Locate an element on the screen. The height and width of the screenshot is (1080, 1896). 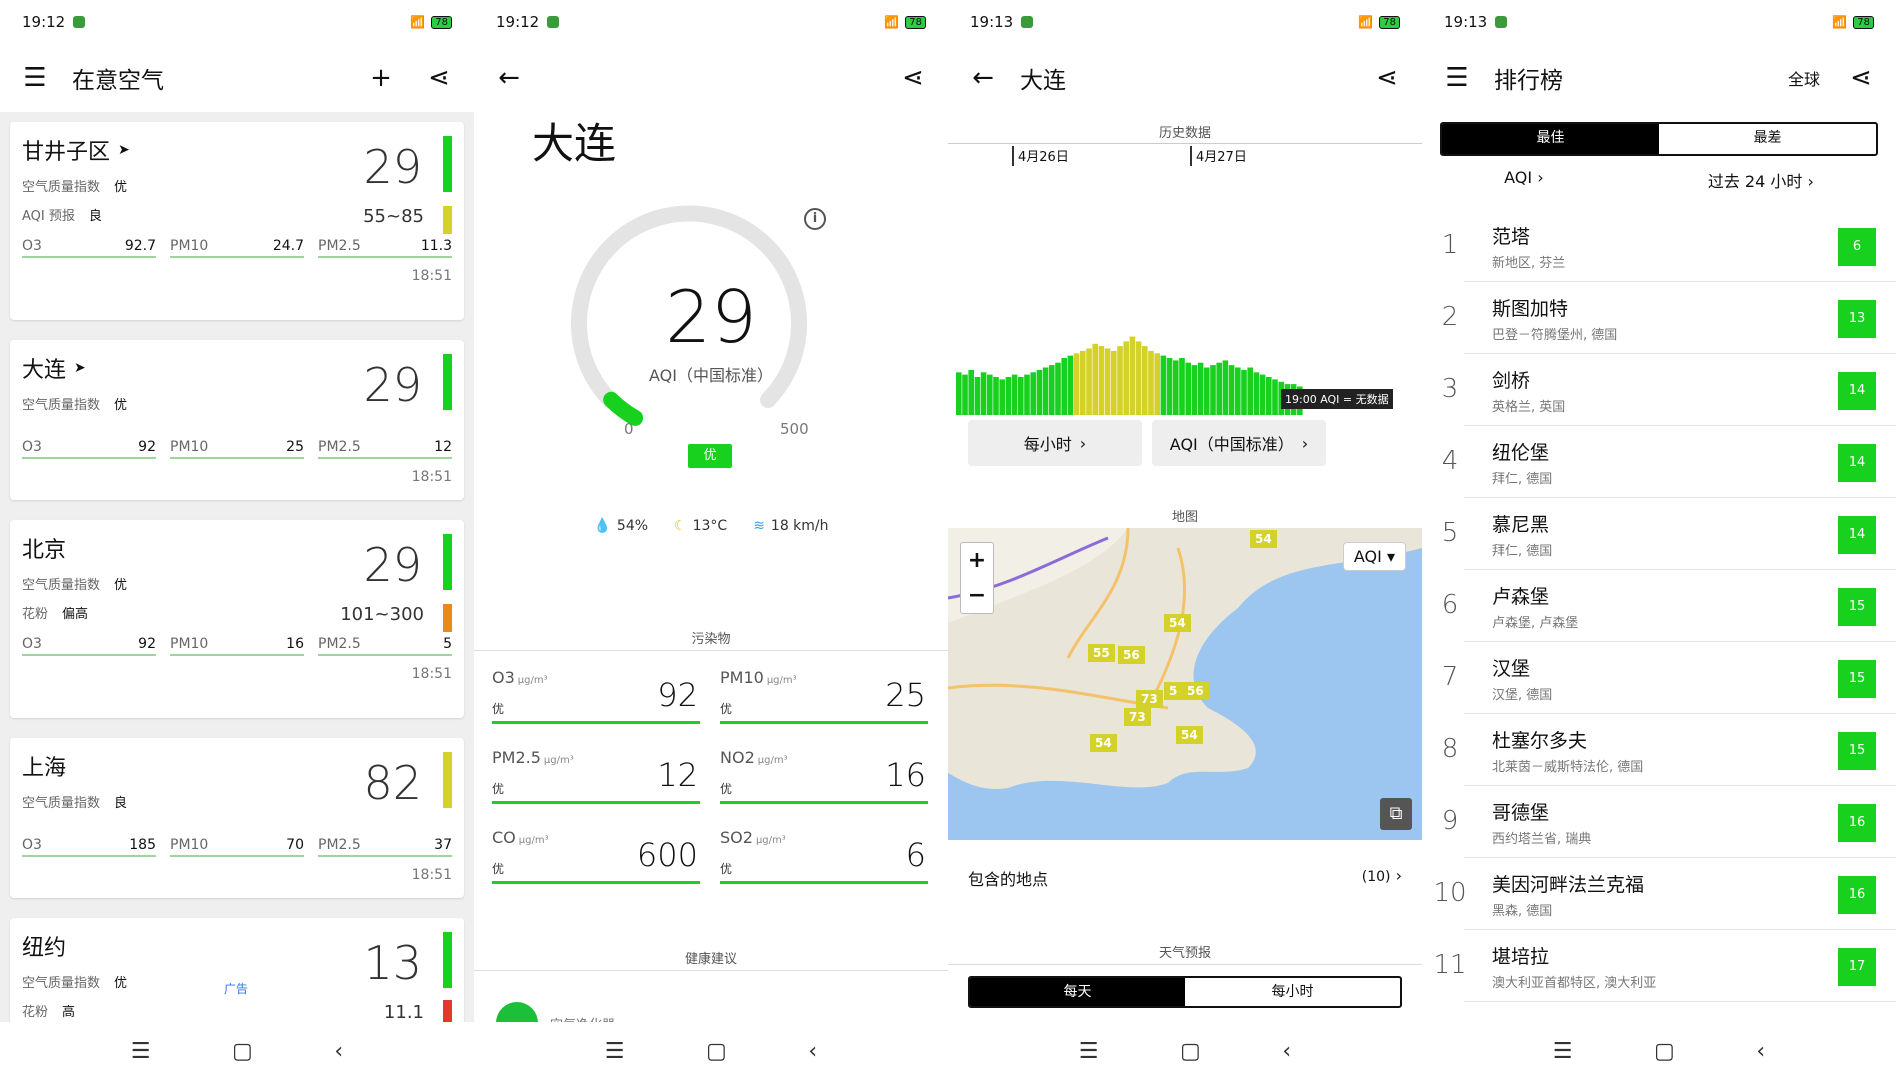
menu-icon: ☰ is located at coordinates (35, 78).